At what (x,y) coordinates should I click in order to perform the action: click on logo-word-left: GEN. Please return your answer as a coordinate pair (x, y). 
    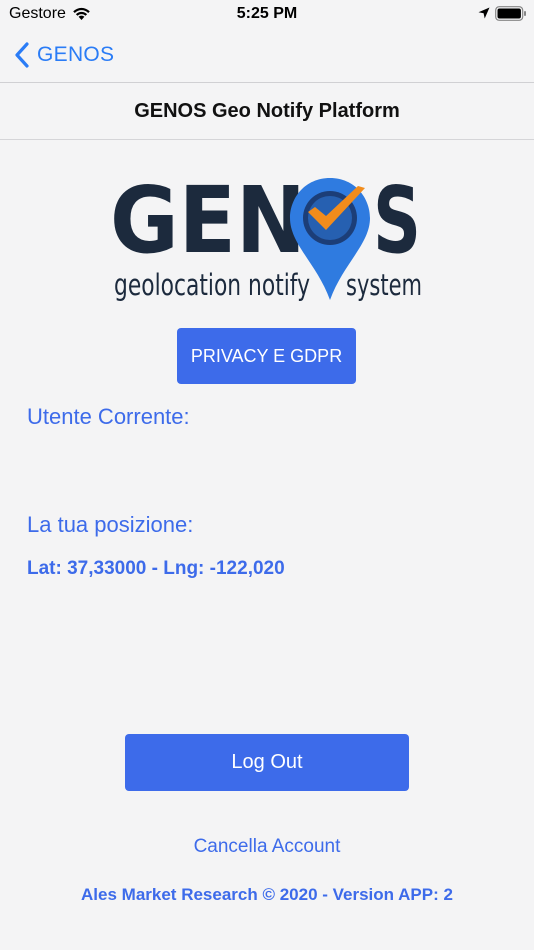
    Looking at the image, I should click on (208, 223).